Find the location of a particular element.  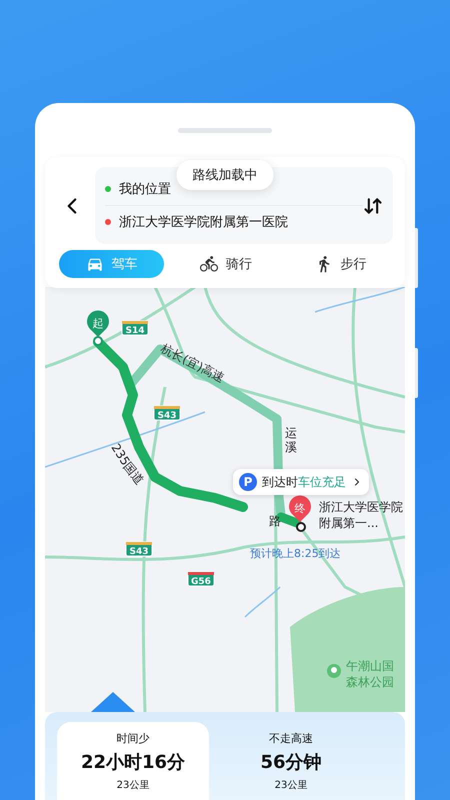

destination-dot-icon is located at coordinates (108, 222).